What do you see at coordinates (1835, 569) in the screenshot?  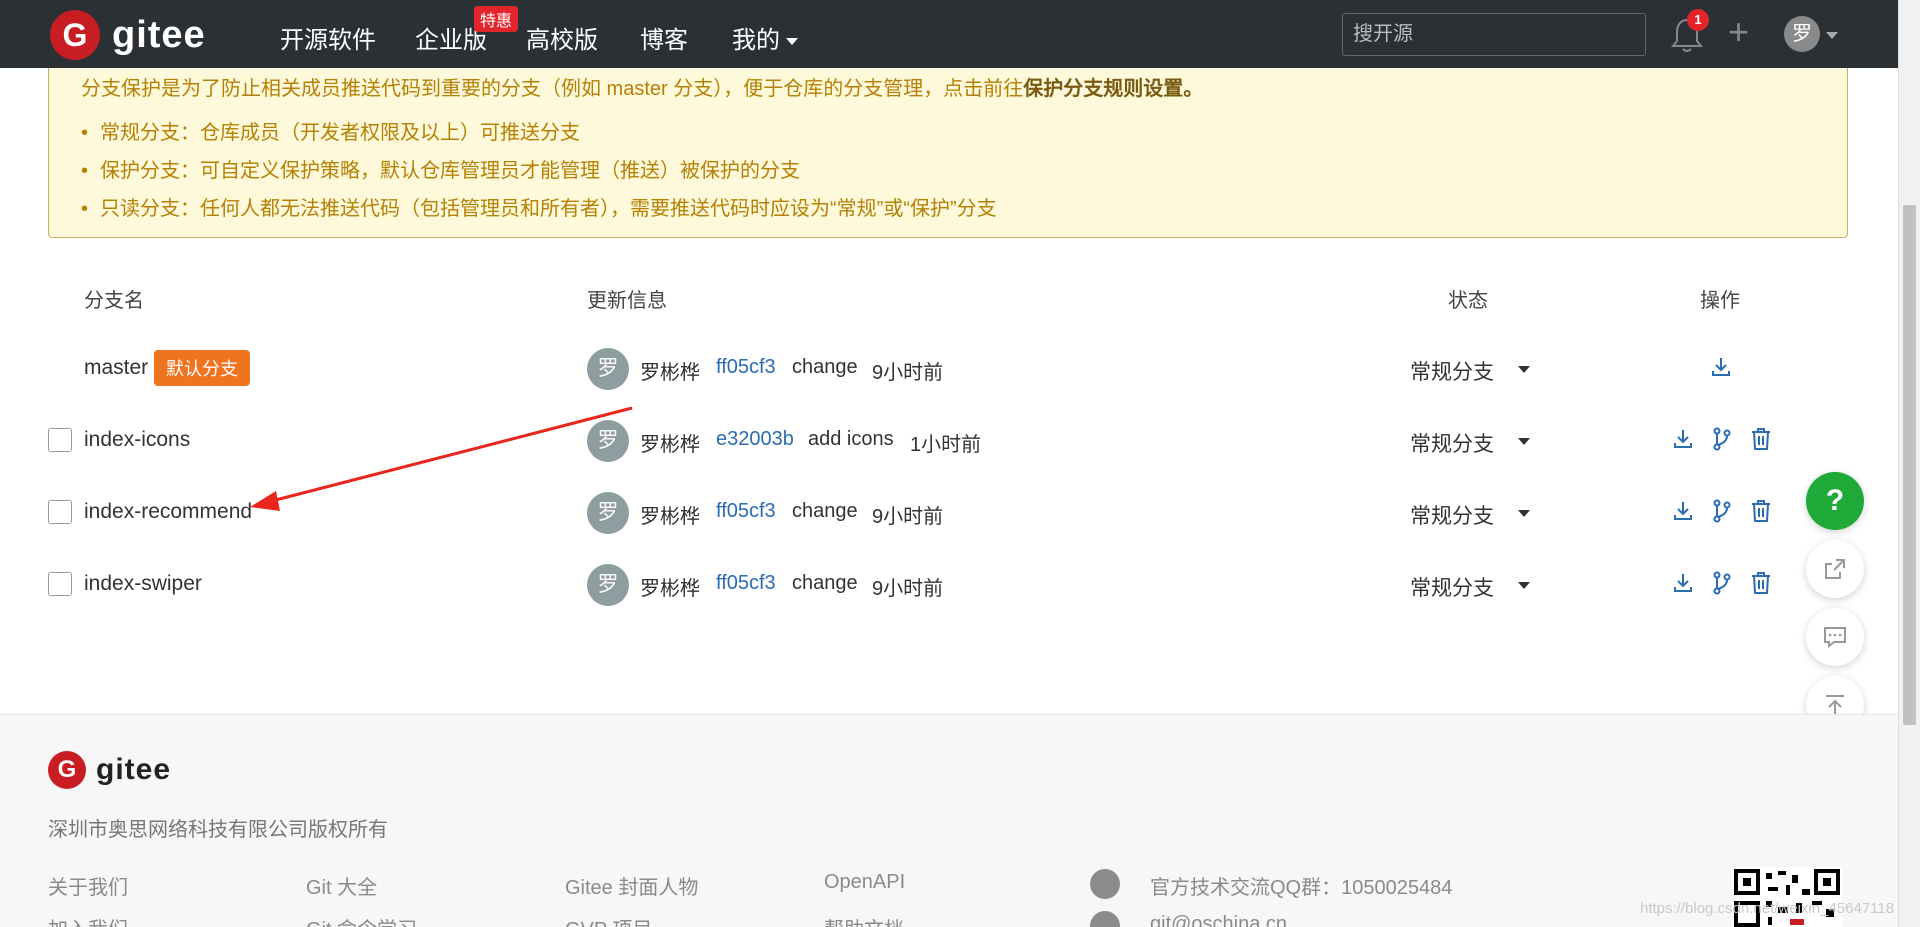 I see `share-button` at bounding box center [1835, 569].